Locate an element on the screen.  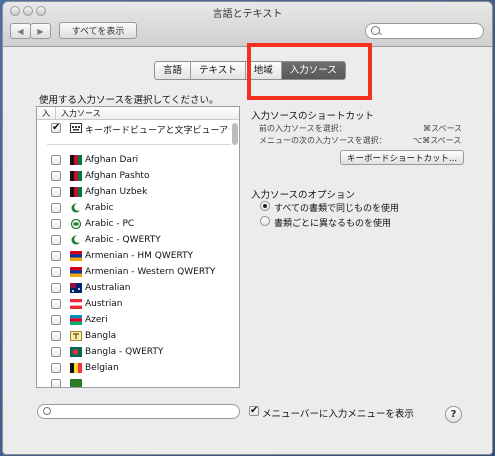
radio-per-document is located at coordinates (265, 221).